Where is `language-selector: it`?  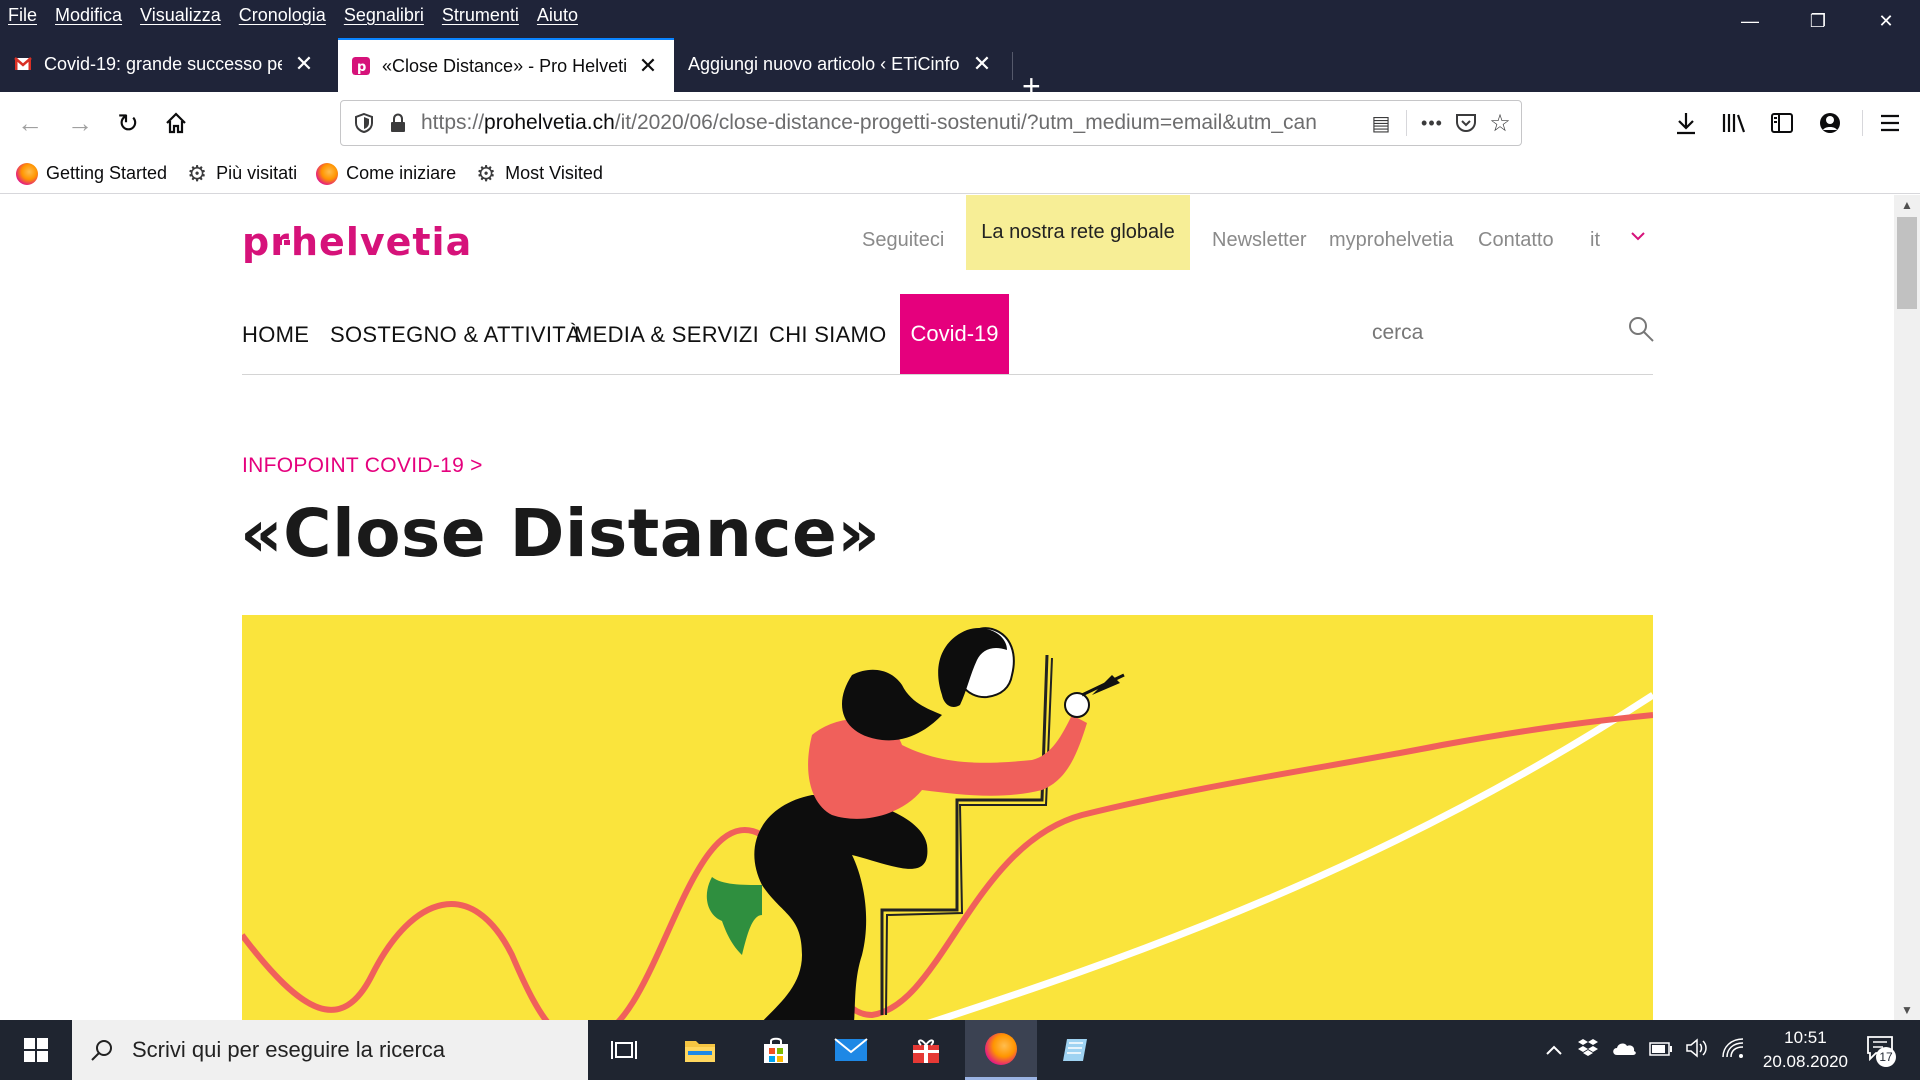
language-selector: it is located at coordinates (1595, 240).